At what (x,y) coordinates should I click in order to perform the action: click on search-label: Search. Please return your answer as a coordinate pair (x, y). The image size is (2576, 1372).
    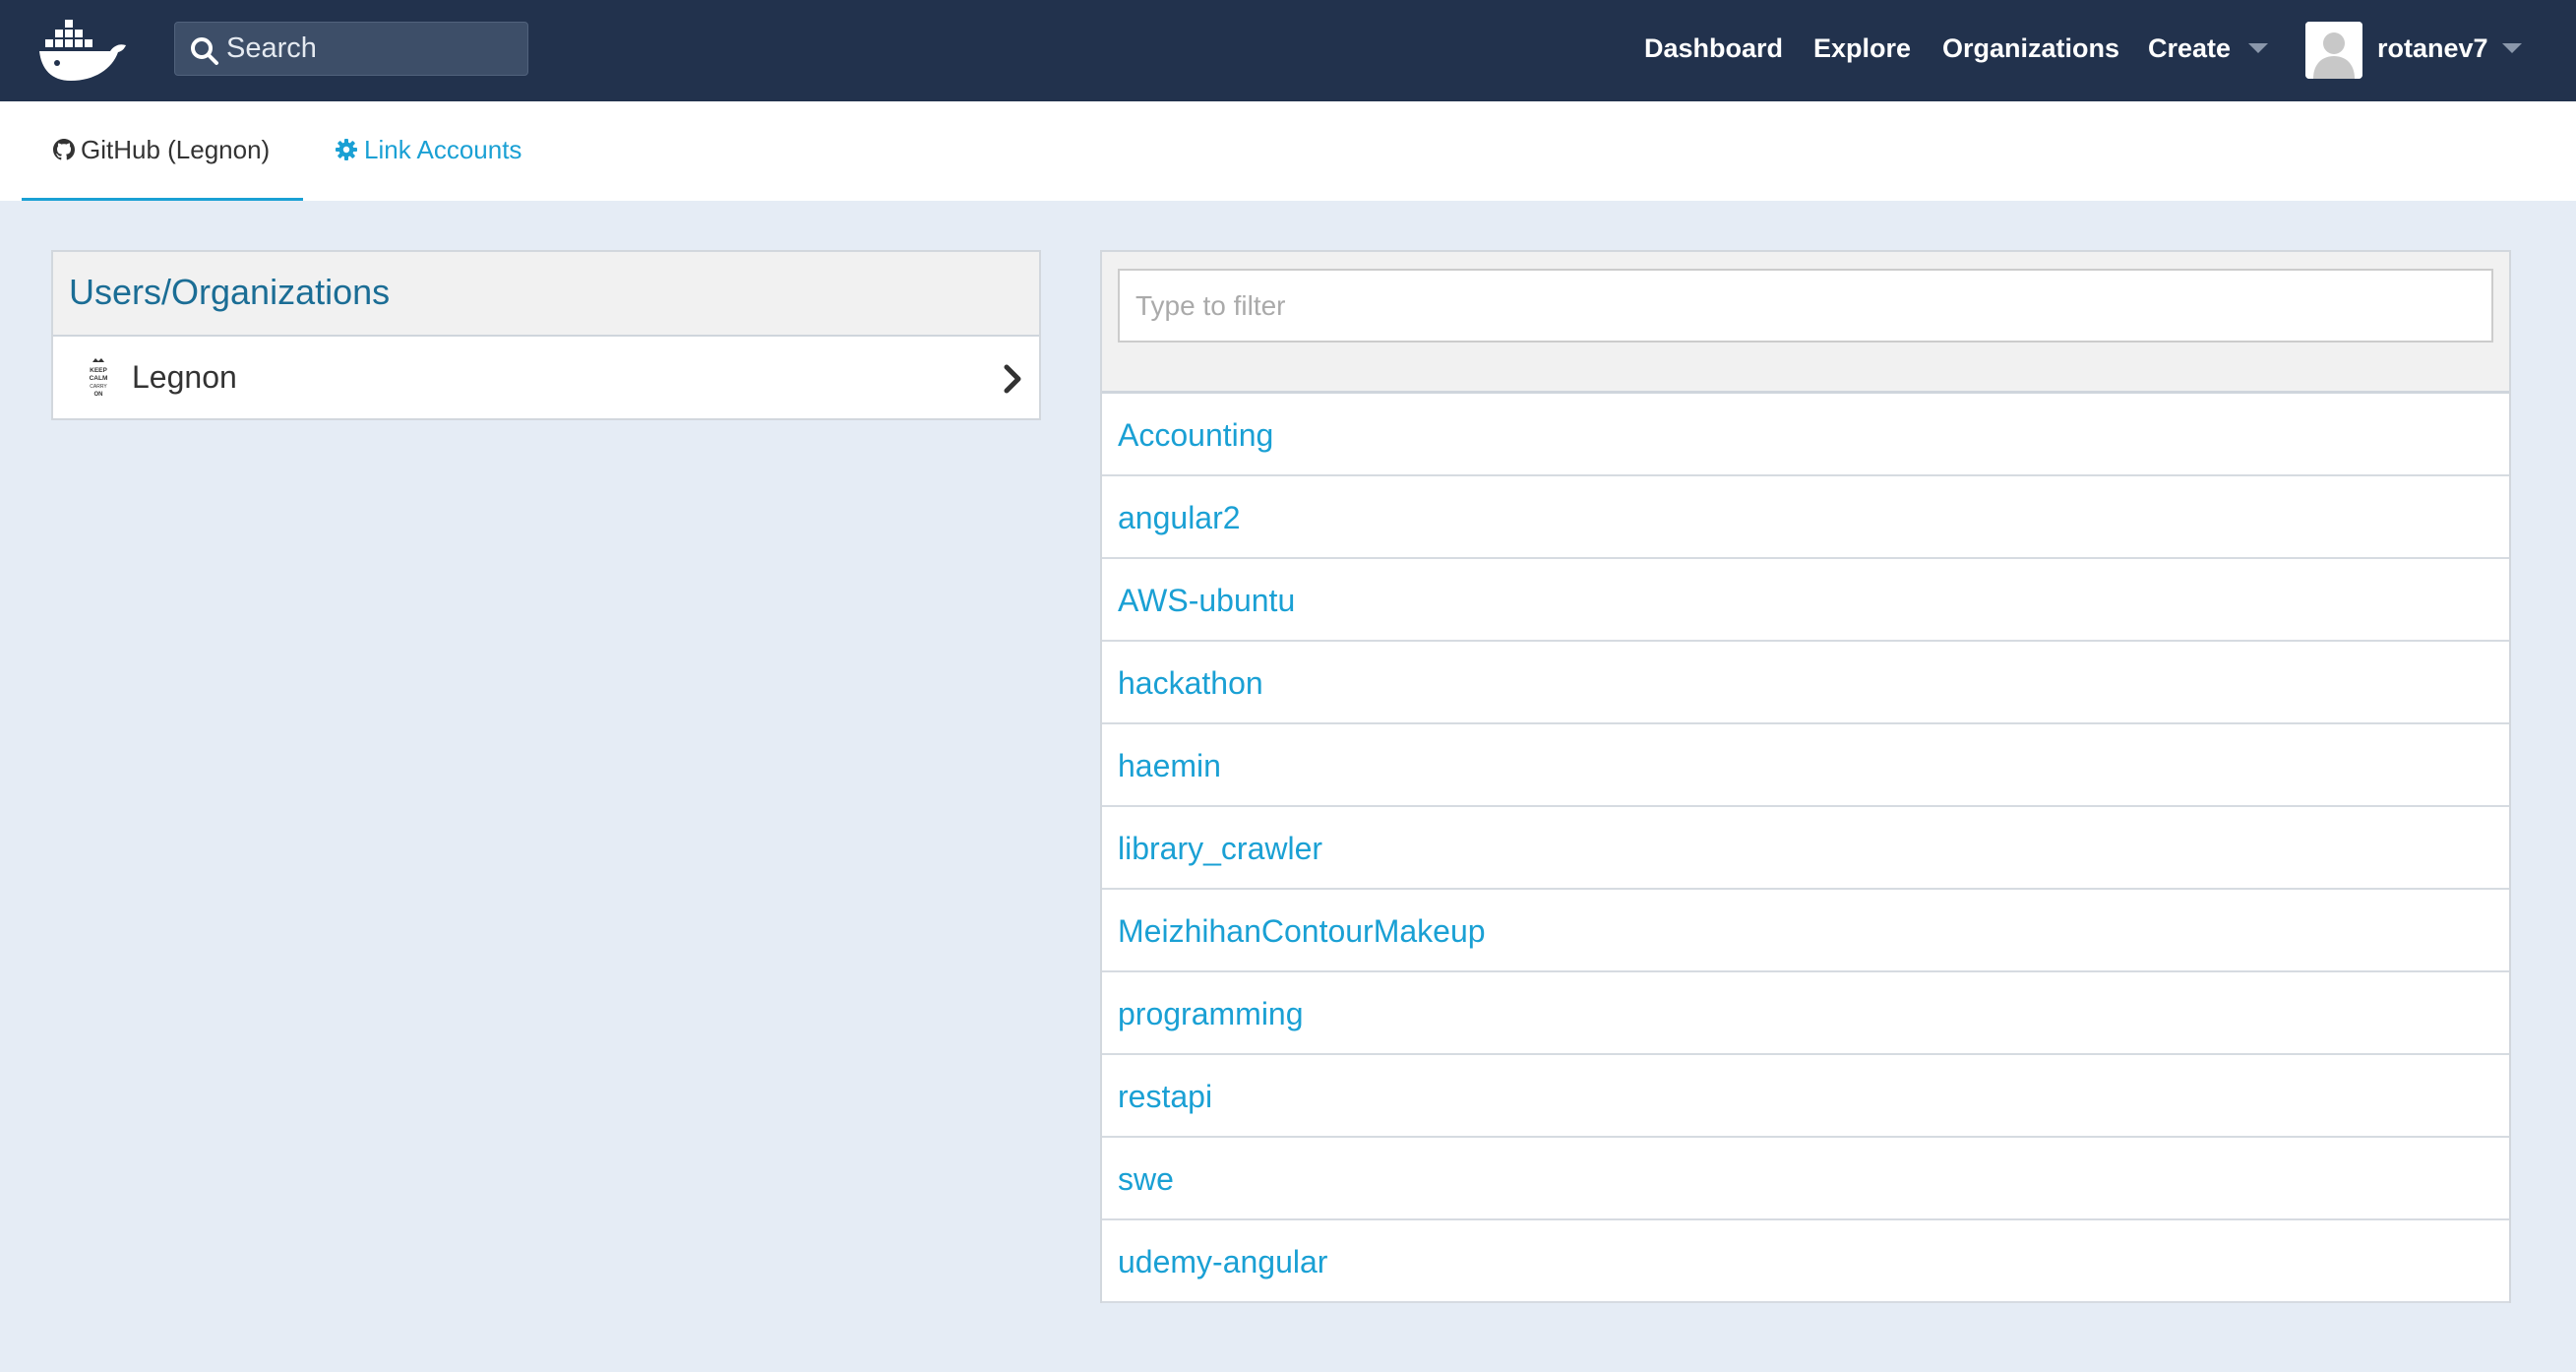
    Looking at the image, I should click on (271, 48).